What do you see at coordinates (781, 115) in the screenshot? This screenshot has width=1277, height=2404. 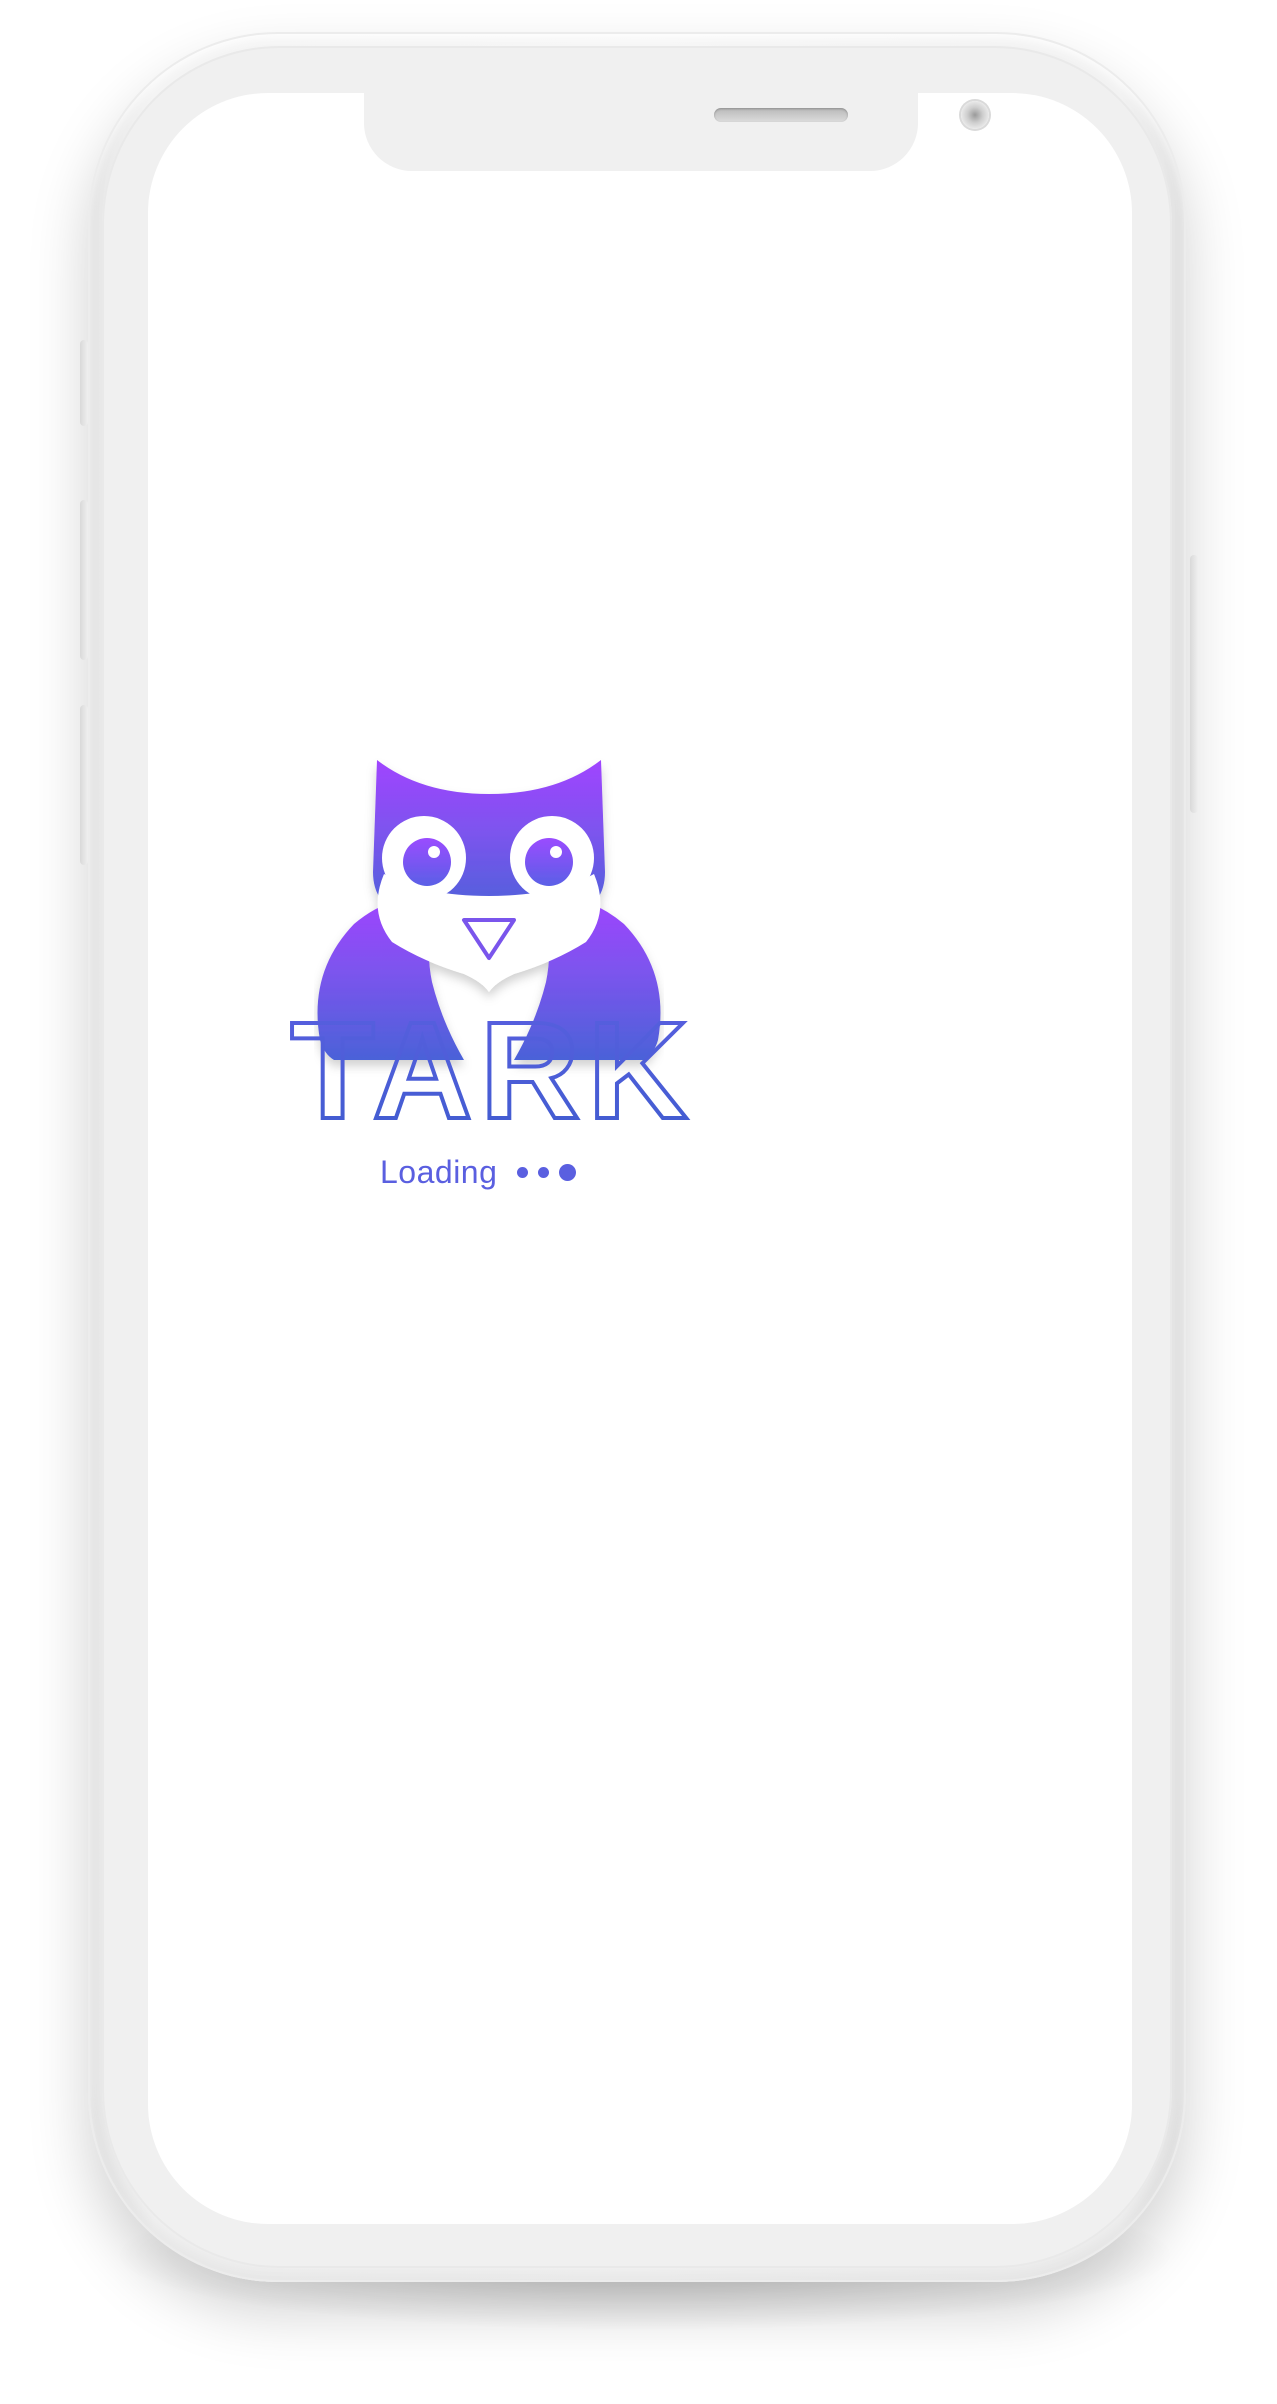 I see `earpiece-speaker` at bounding box center [781, 115].